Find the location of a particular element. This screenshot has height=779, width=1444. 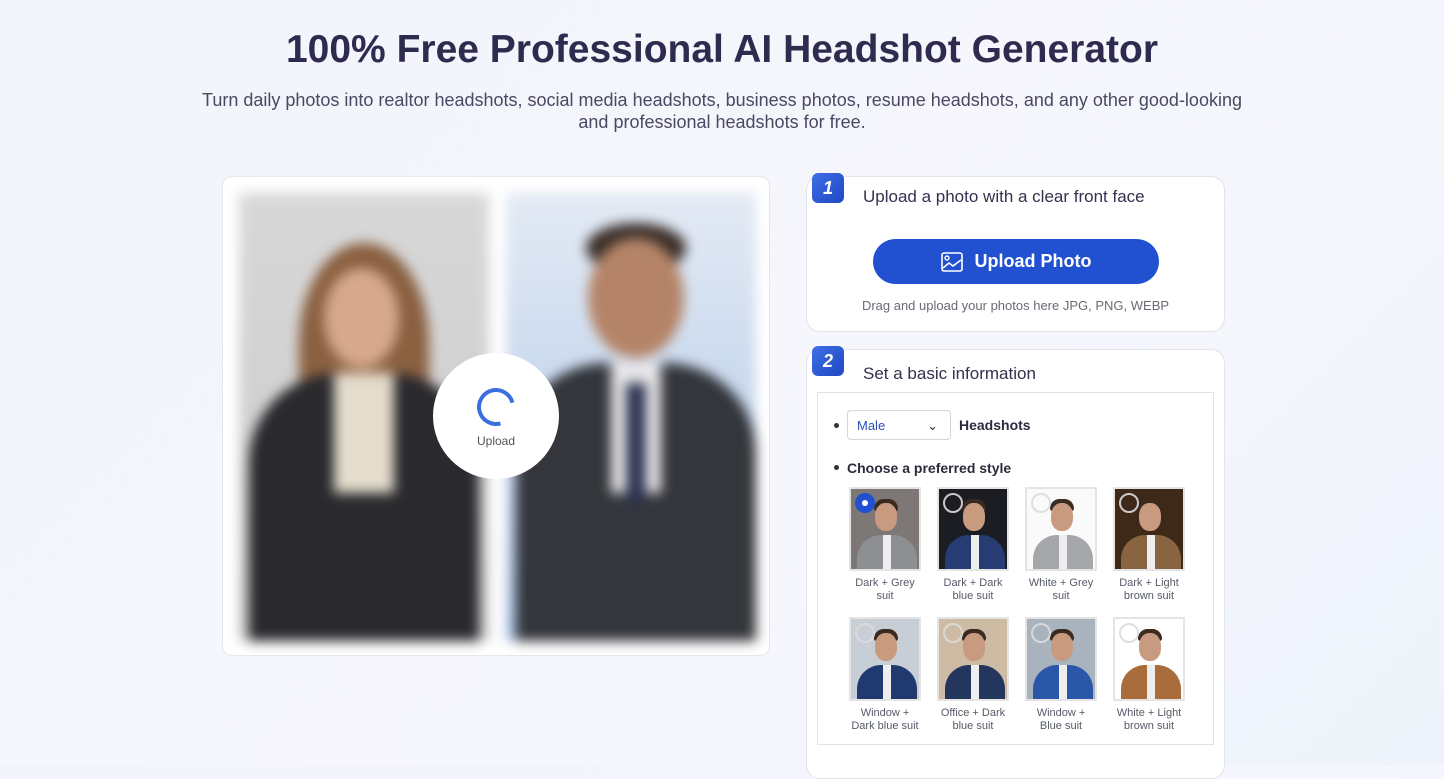

style-option: White + Light brown suit is located at coordinates (1149, 675).